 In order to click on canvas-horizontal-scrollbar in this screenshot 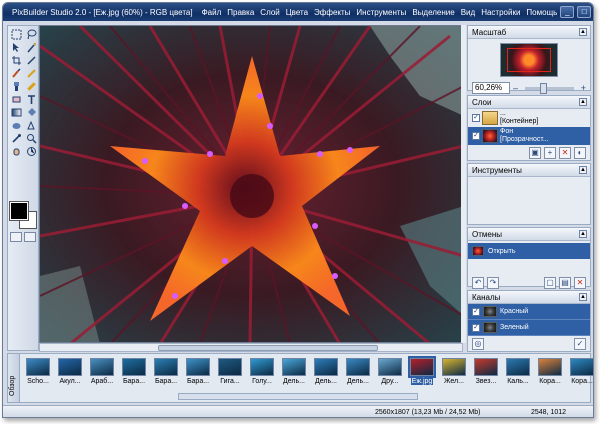, I will do `click(251, 347)`.